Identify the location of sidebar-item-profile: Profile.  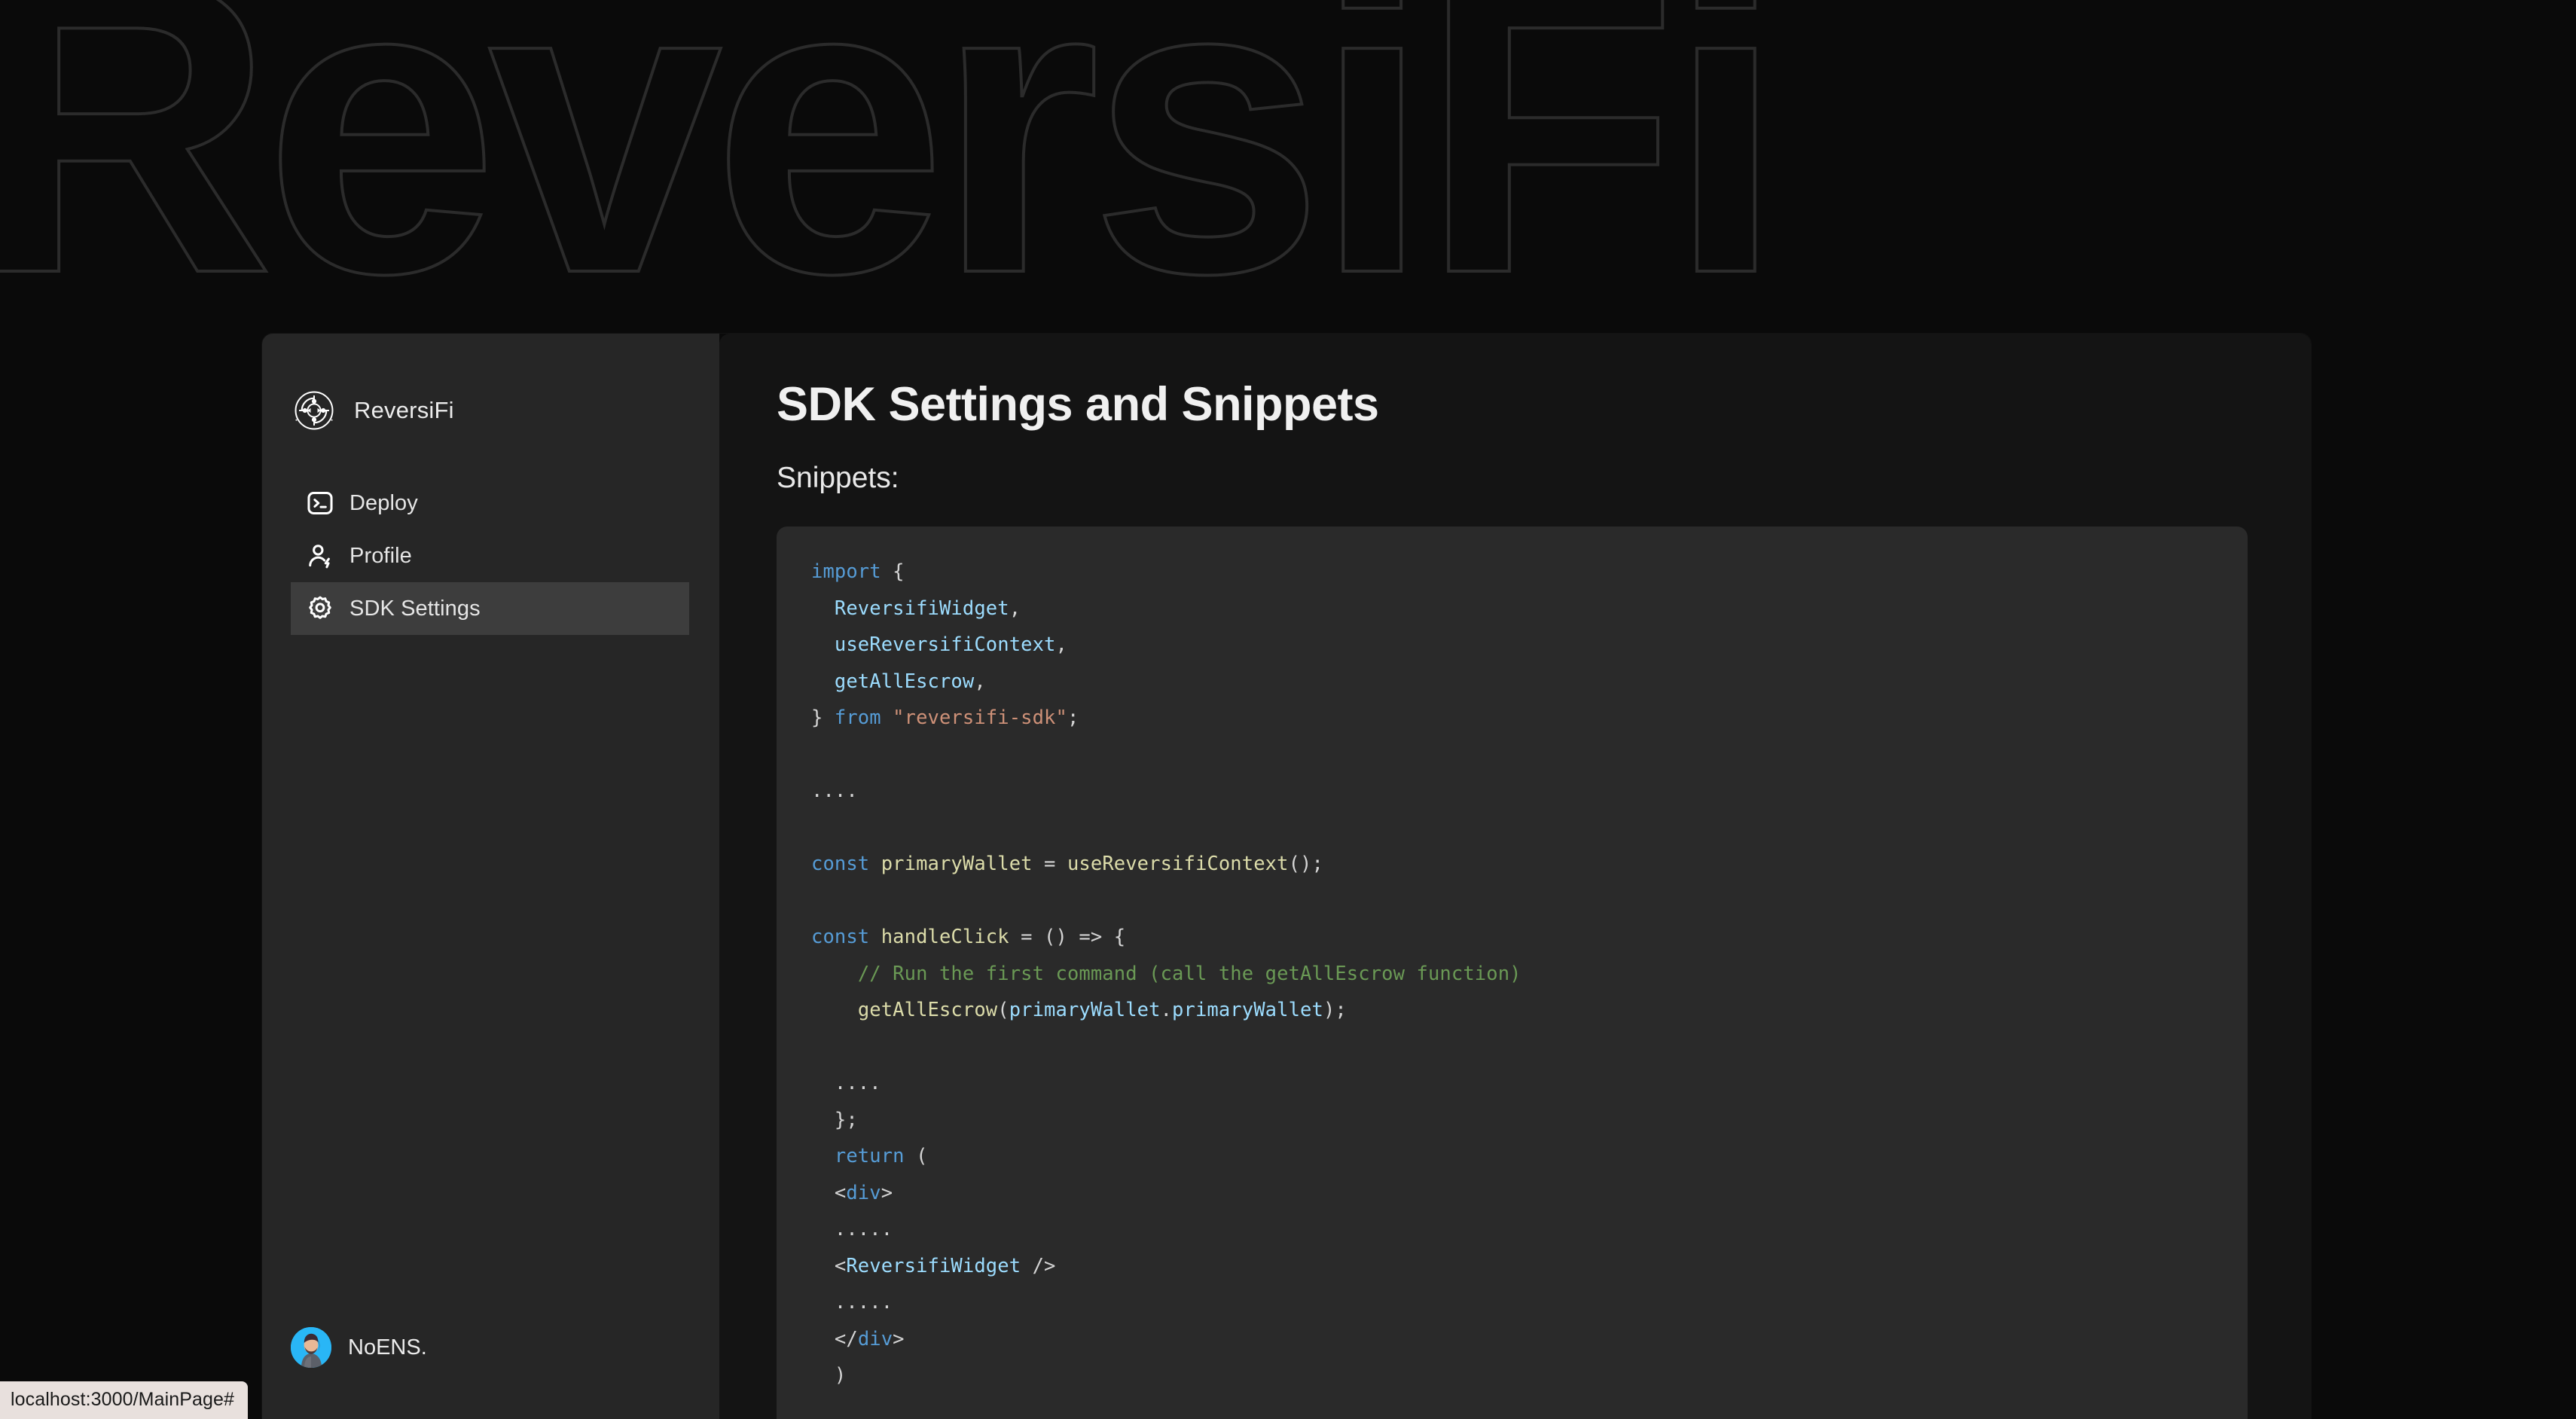
(490, 555).